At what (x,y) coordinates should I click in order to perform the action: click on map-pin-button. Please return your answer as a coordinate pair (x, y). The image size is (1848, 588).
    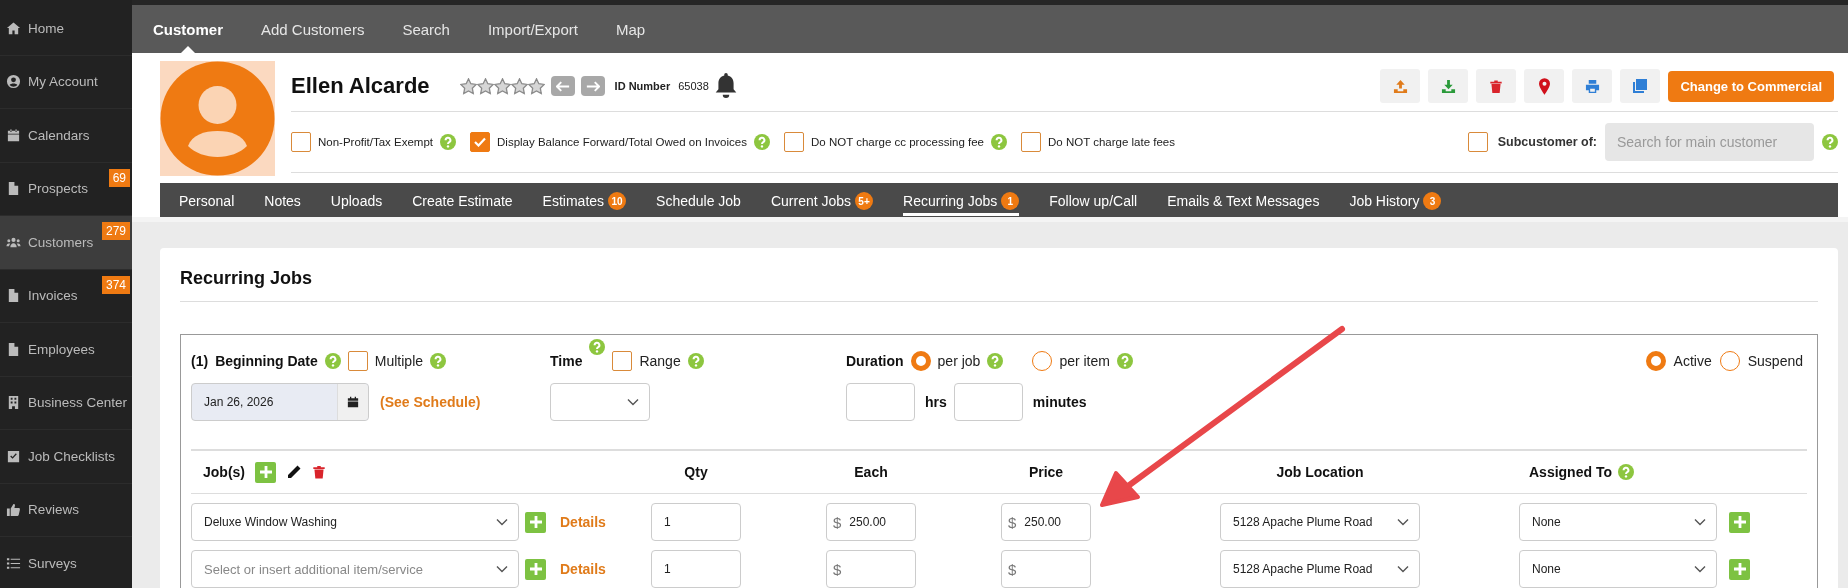
    Looking at the image, I should click on (1544, 86).